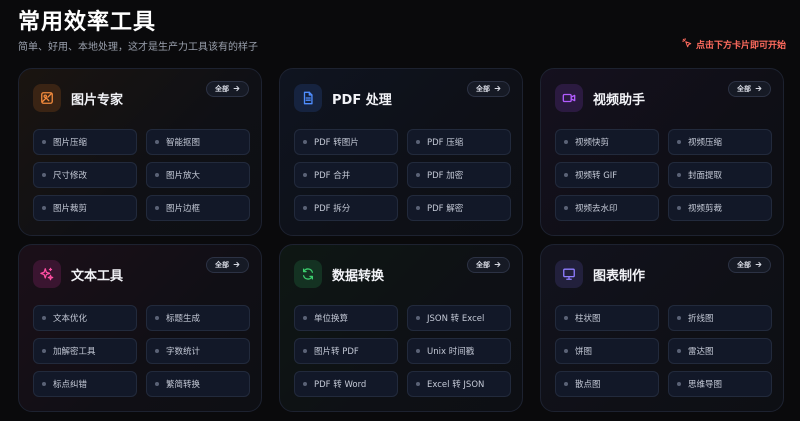 Image resolution: width=800 pixels, height=421 pixels. Describe the element at coordinates (198, 351) in the screenshot. I see `tool-item: 字数统计` at that location.